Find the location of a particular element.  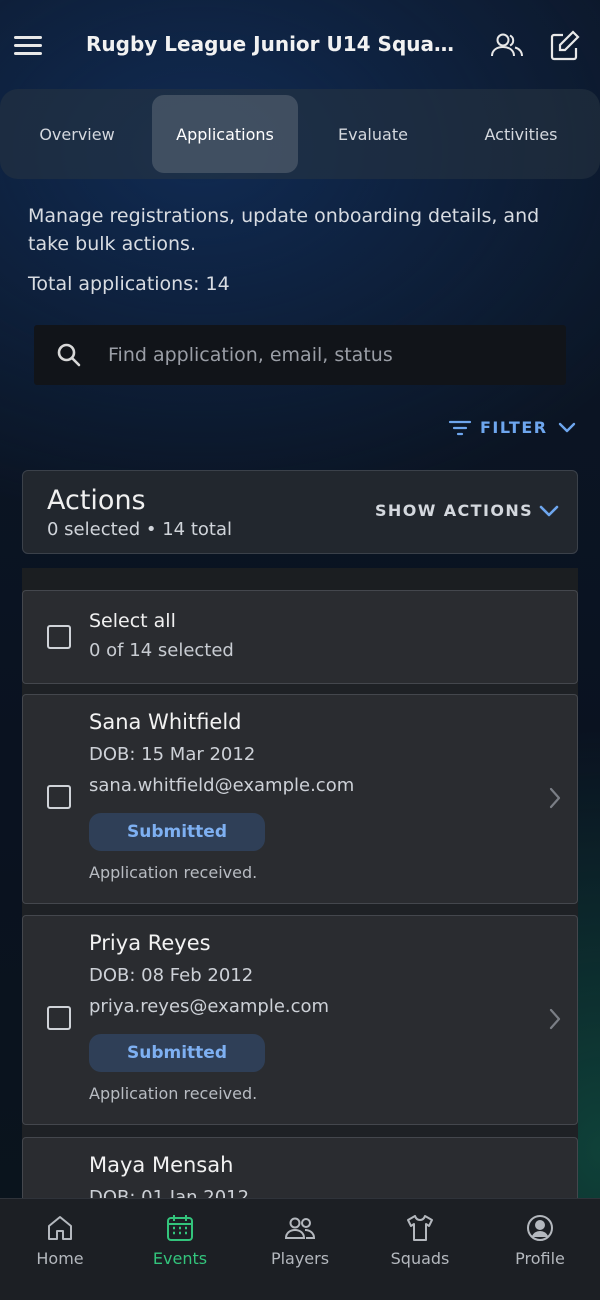

nav-home: Home is located at coordinates (60, 1249).